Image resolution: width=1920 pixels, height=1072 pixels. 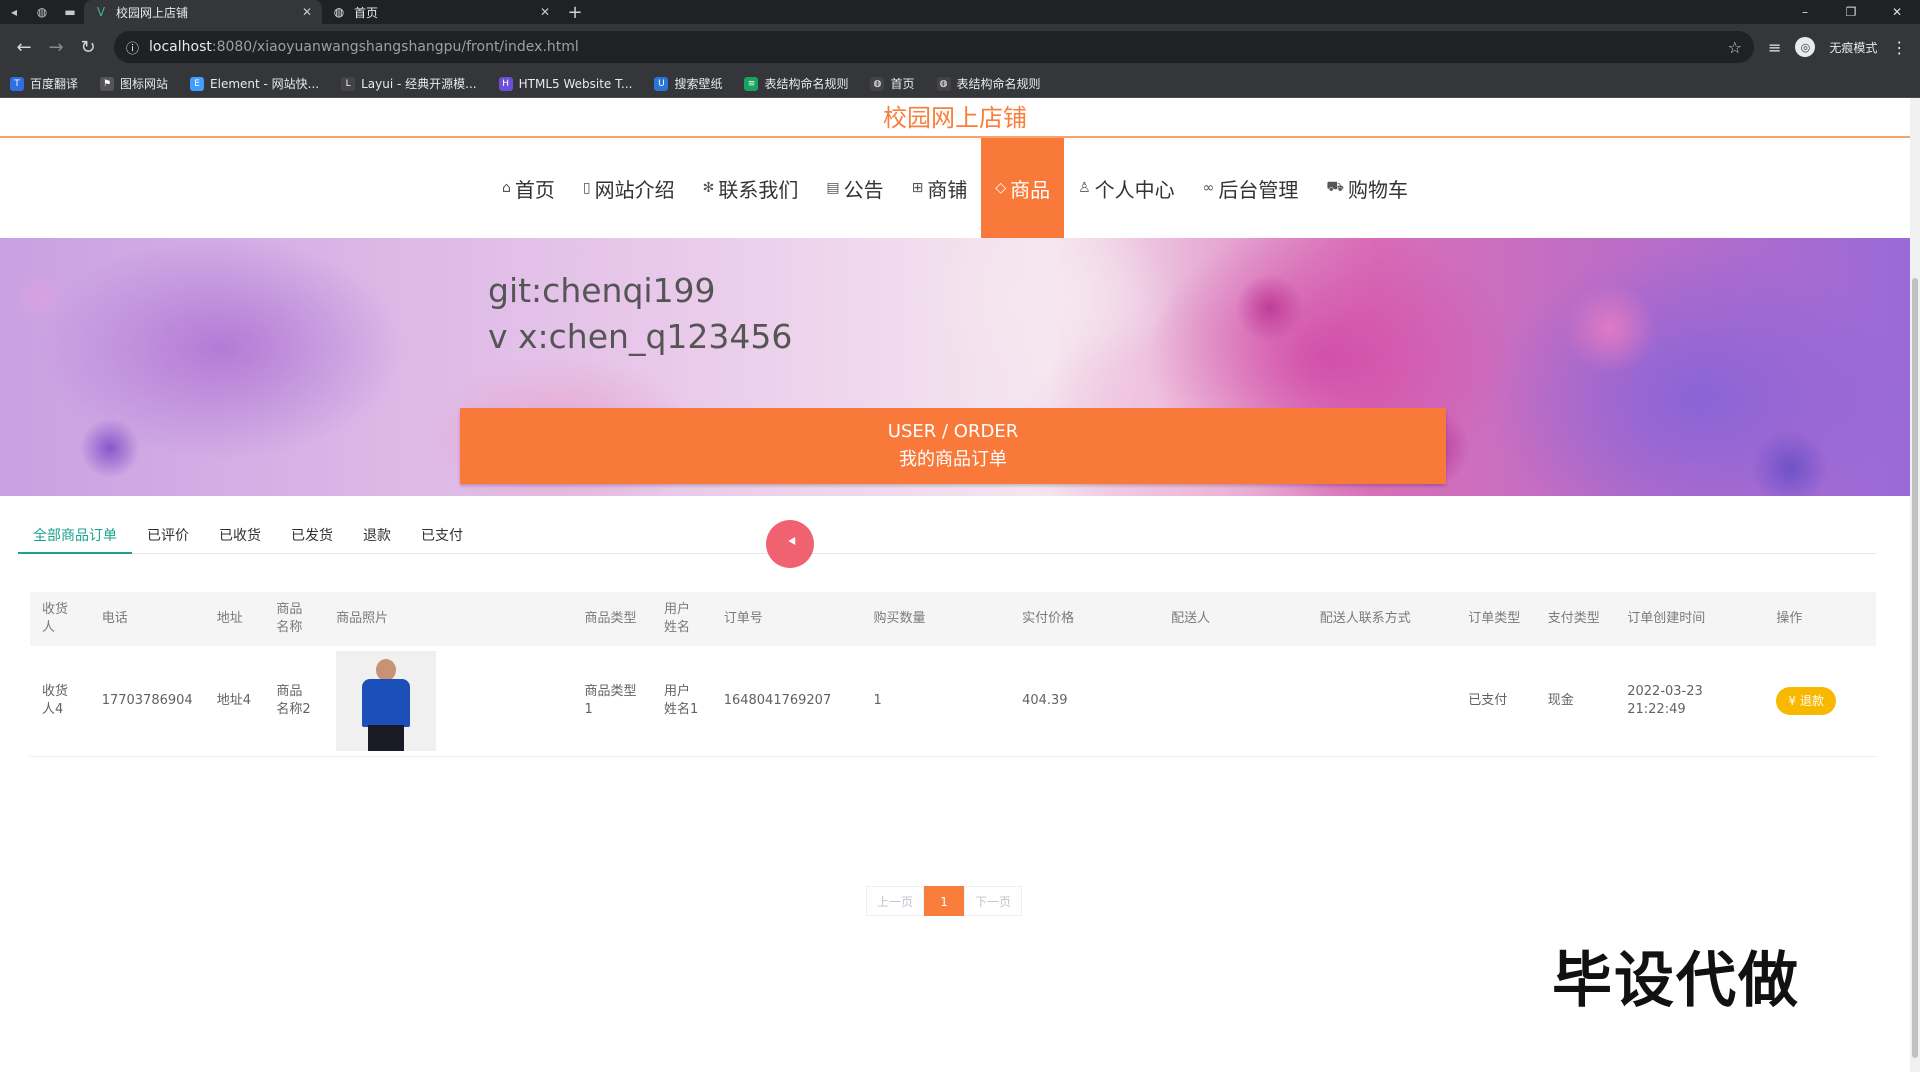 I want to click on flag-icon: ⚑, so click(x=107, y=83).